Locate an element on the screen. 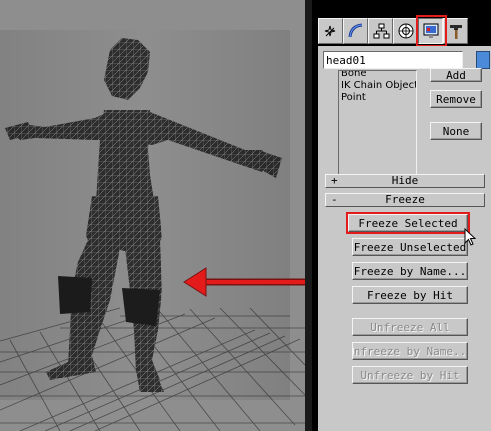  hide-rollout-header: + Hide is located at coordinates (405, 181).